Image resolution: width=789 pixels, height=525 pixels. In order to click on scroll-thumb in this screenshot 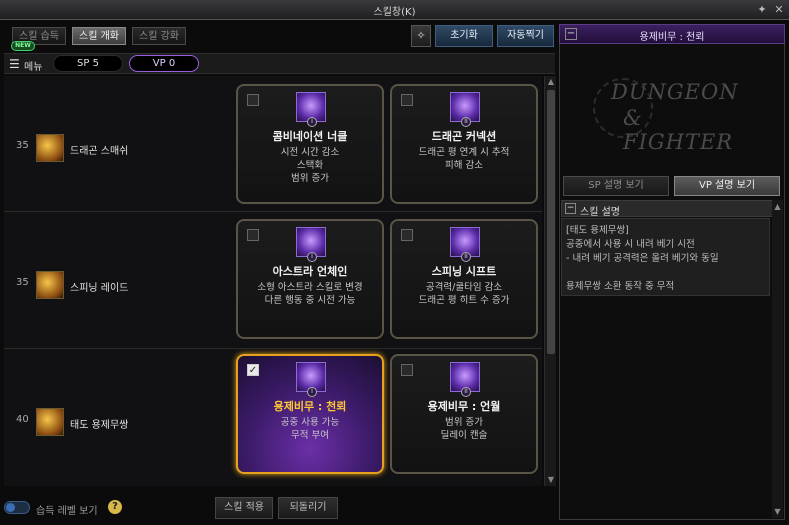, I will do `click(551, 222)`.